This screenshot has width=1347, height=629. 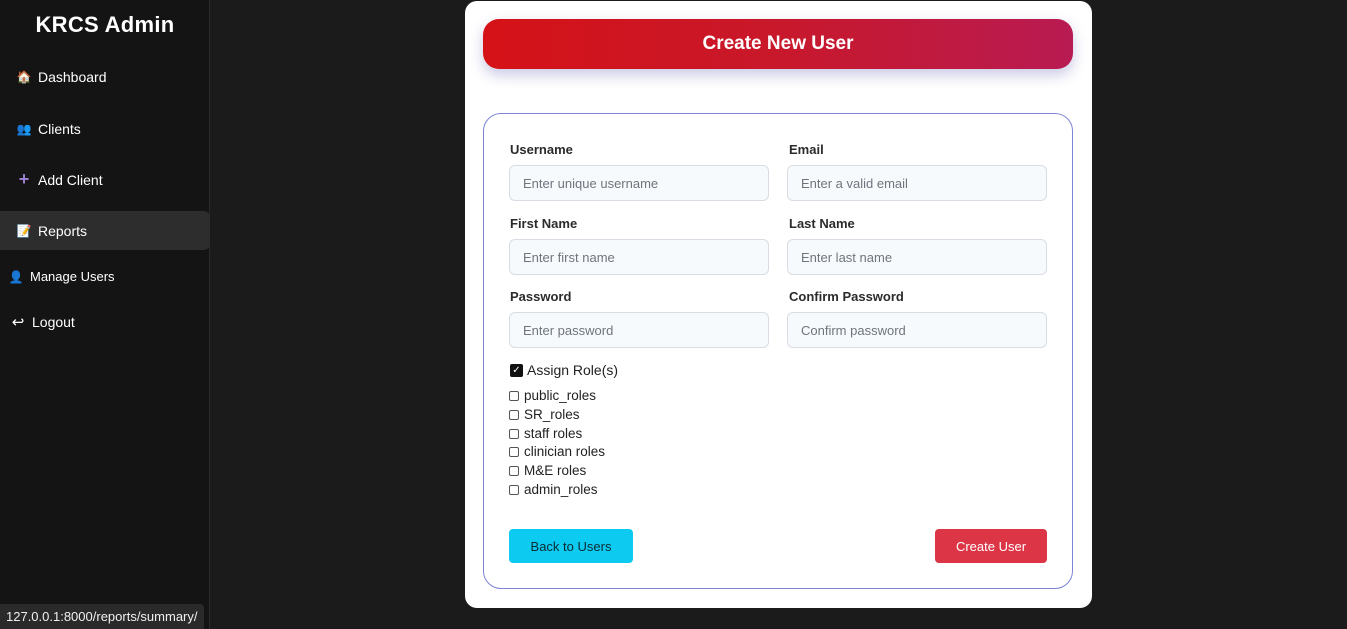 What do you see at coordinates (917, 330) in the screenshot?
I see `confirm-password-input` at bounding box center [917, 330].